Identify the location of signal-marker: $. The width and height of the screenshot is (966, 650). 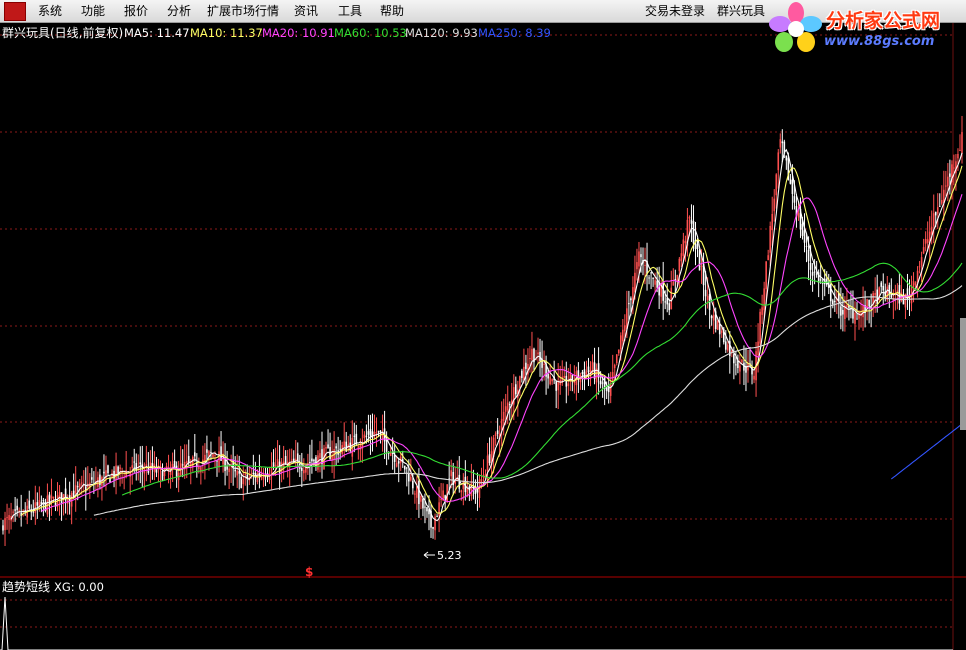
(309, 572).